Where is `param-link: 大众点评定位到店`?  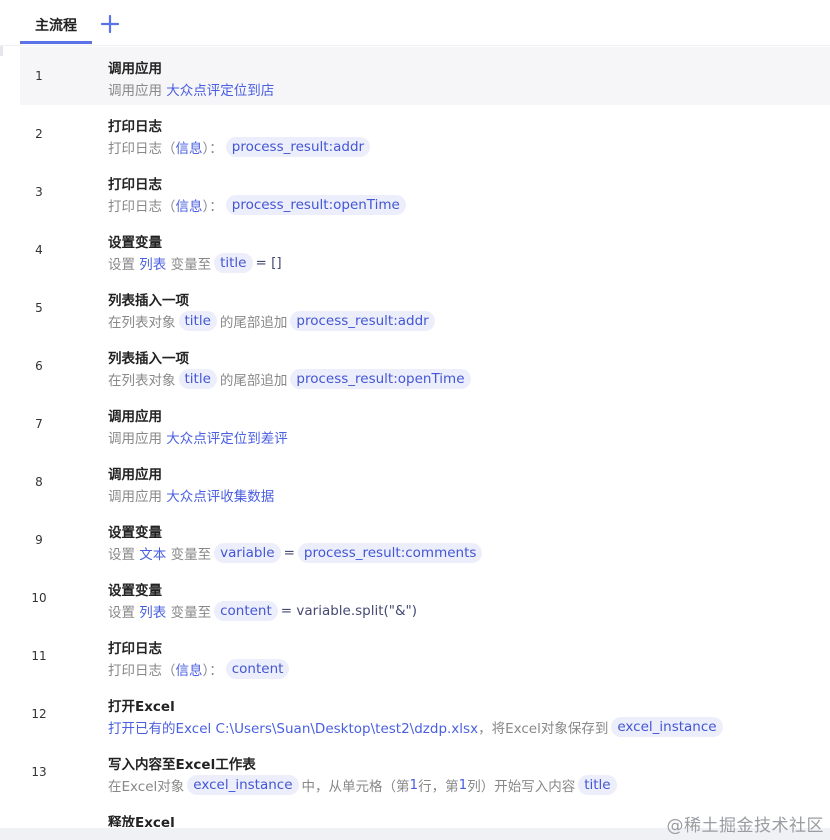
param-link: 大众点评定位到店 is located at coordinates (220, 89).